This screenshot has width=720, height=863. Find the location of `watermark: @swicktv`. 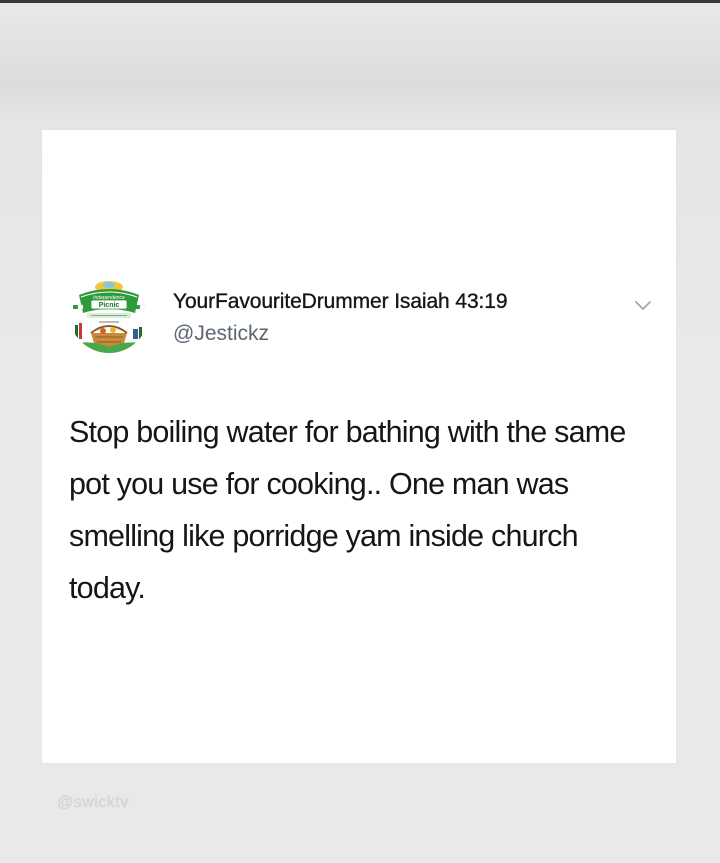

watermark: @swicktv is located at coordinates (93, 802).